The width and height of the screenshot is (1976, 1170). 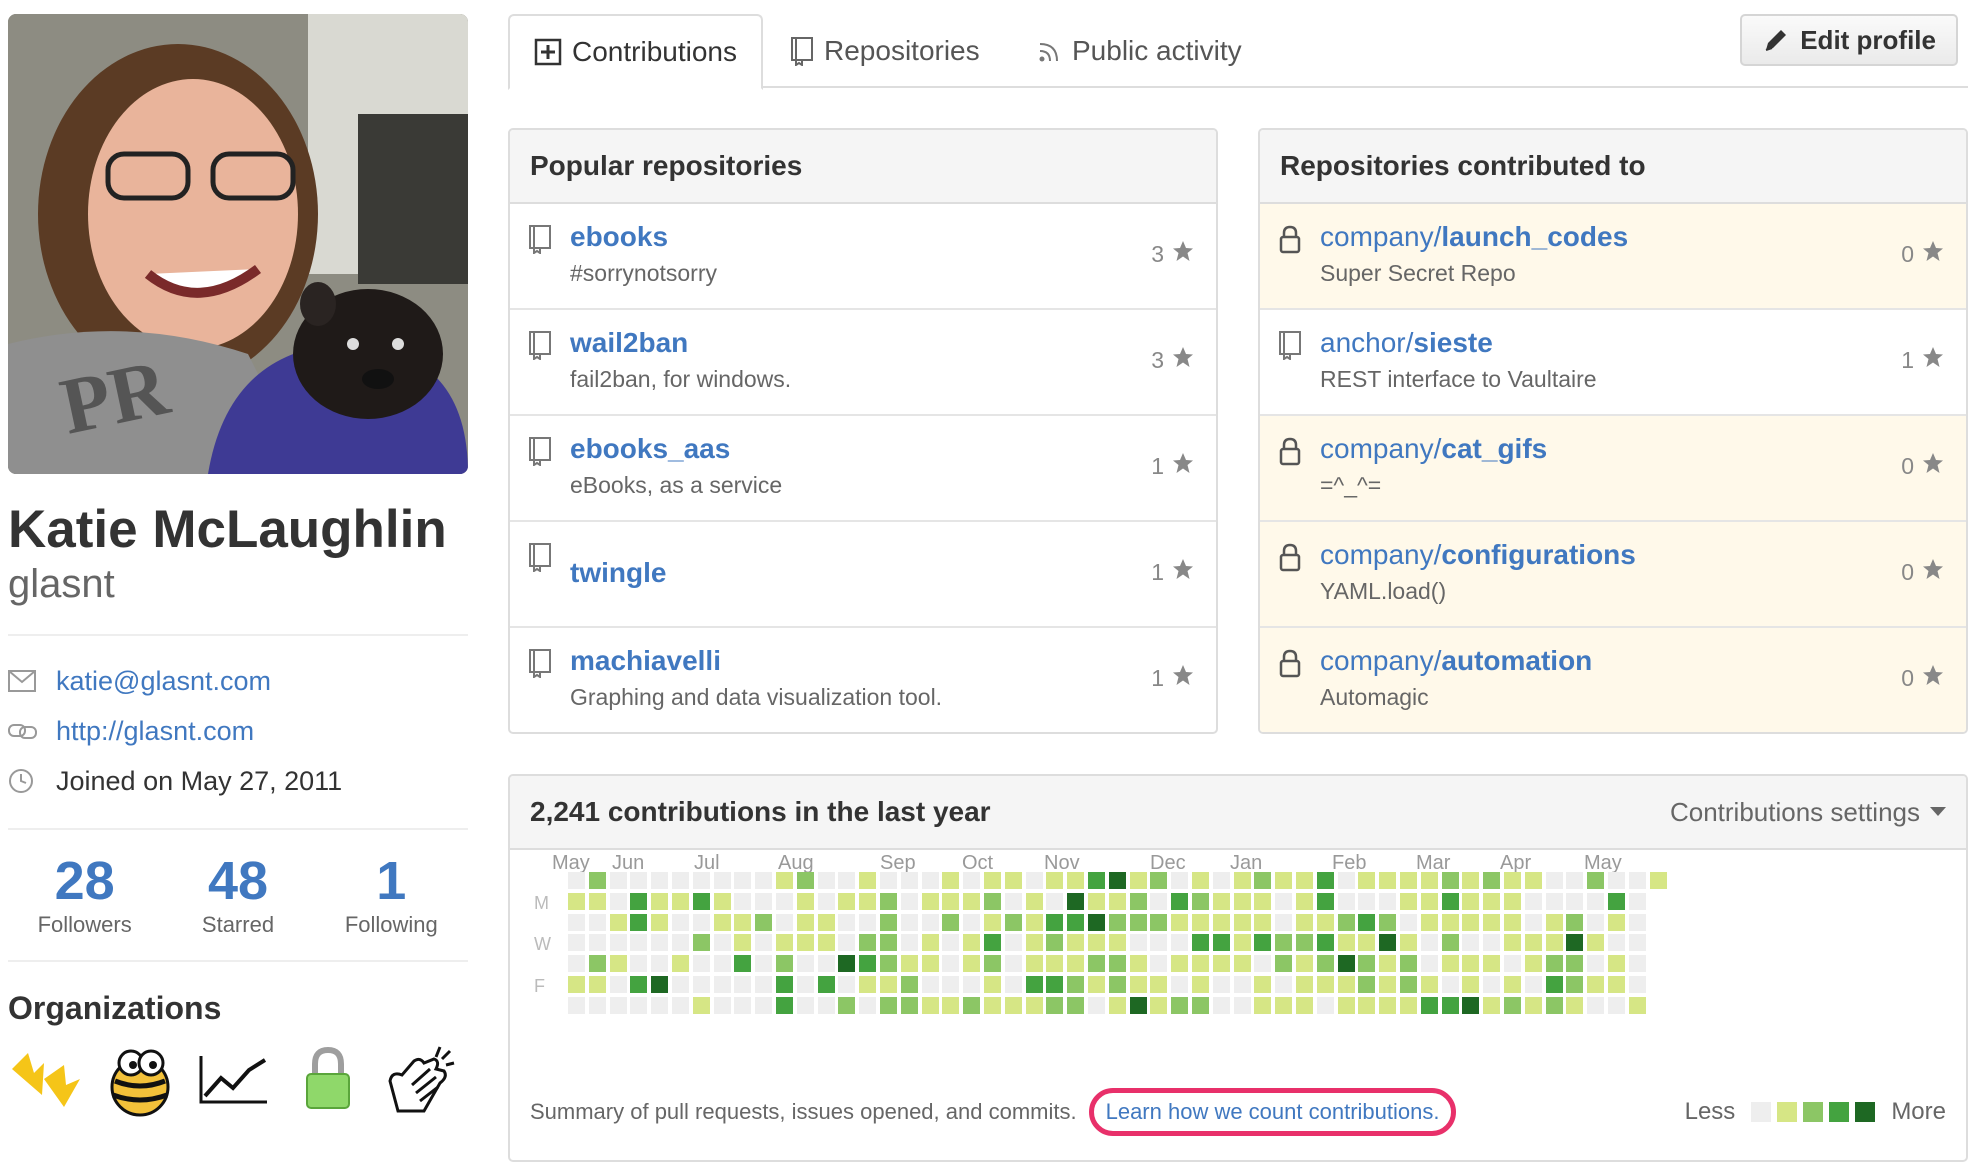 What do you see at coordinates (1272, 1112) in the screenshot?
I see `learn-contributions-link: Learn how we count contributions.` at bounding box center [1272, 1112].